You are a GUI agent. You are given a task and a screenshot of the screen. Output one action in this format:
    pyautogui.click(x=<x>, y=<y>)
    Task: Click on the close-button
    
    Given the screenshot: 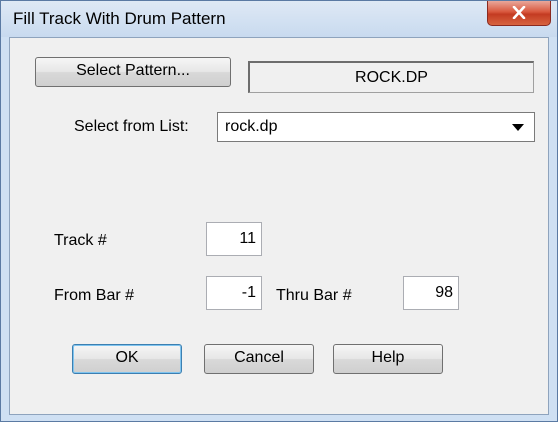 What is the action you would take?
    pyautogui.click(x=519, y=13)
    